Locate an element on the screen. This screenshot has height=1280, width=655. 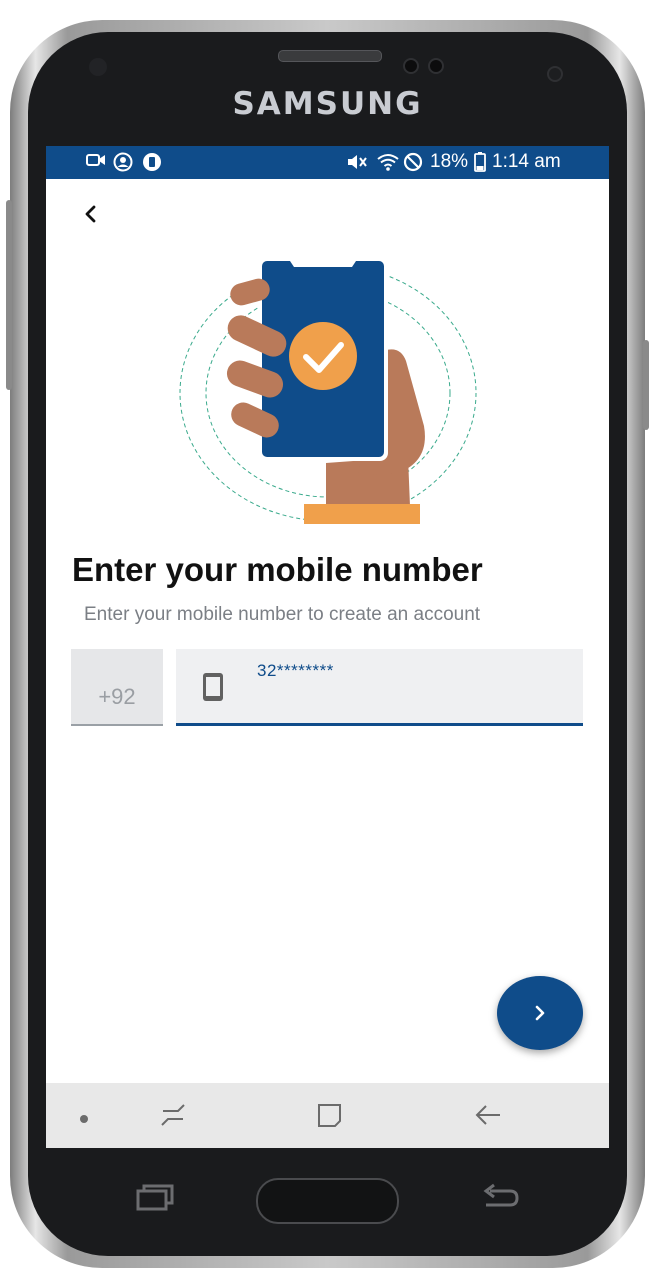
back-button is located at coordinates (91, 214).